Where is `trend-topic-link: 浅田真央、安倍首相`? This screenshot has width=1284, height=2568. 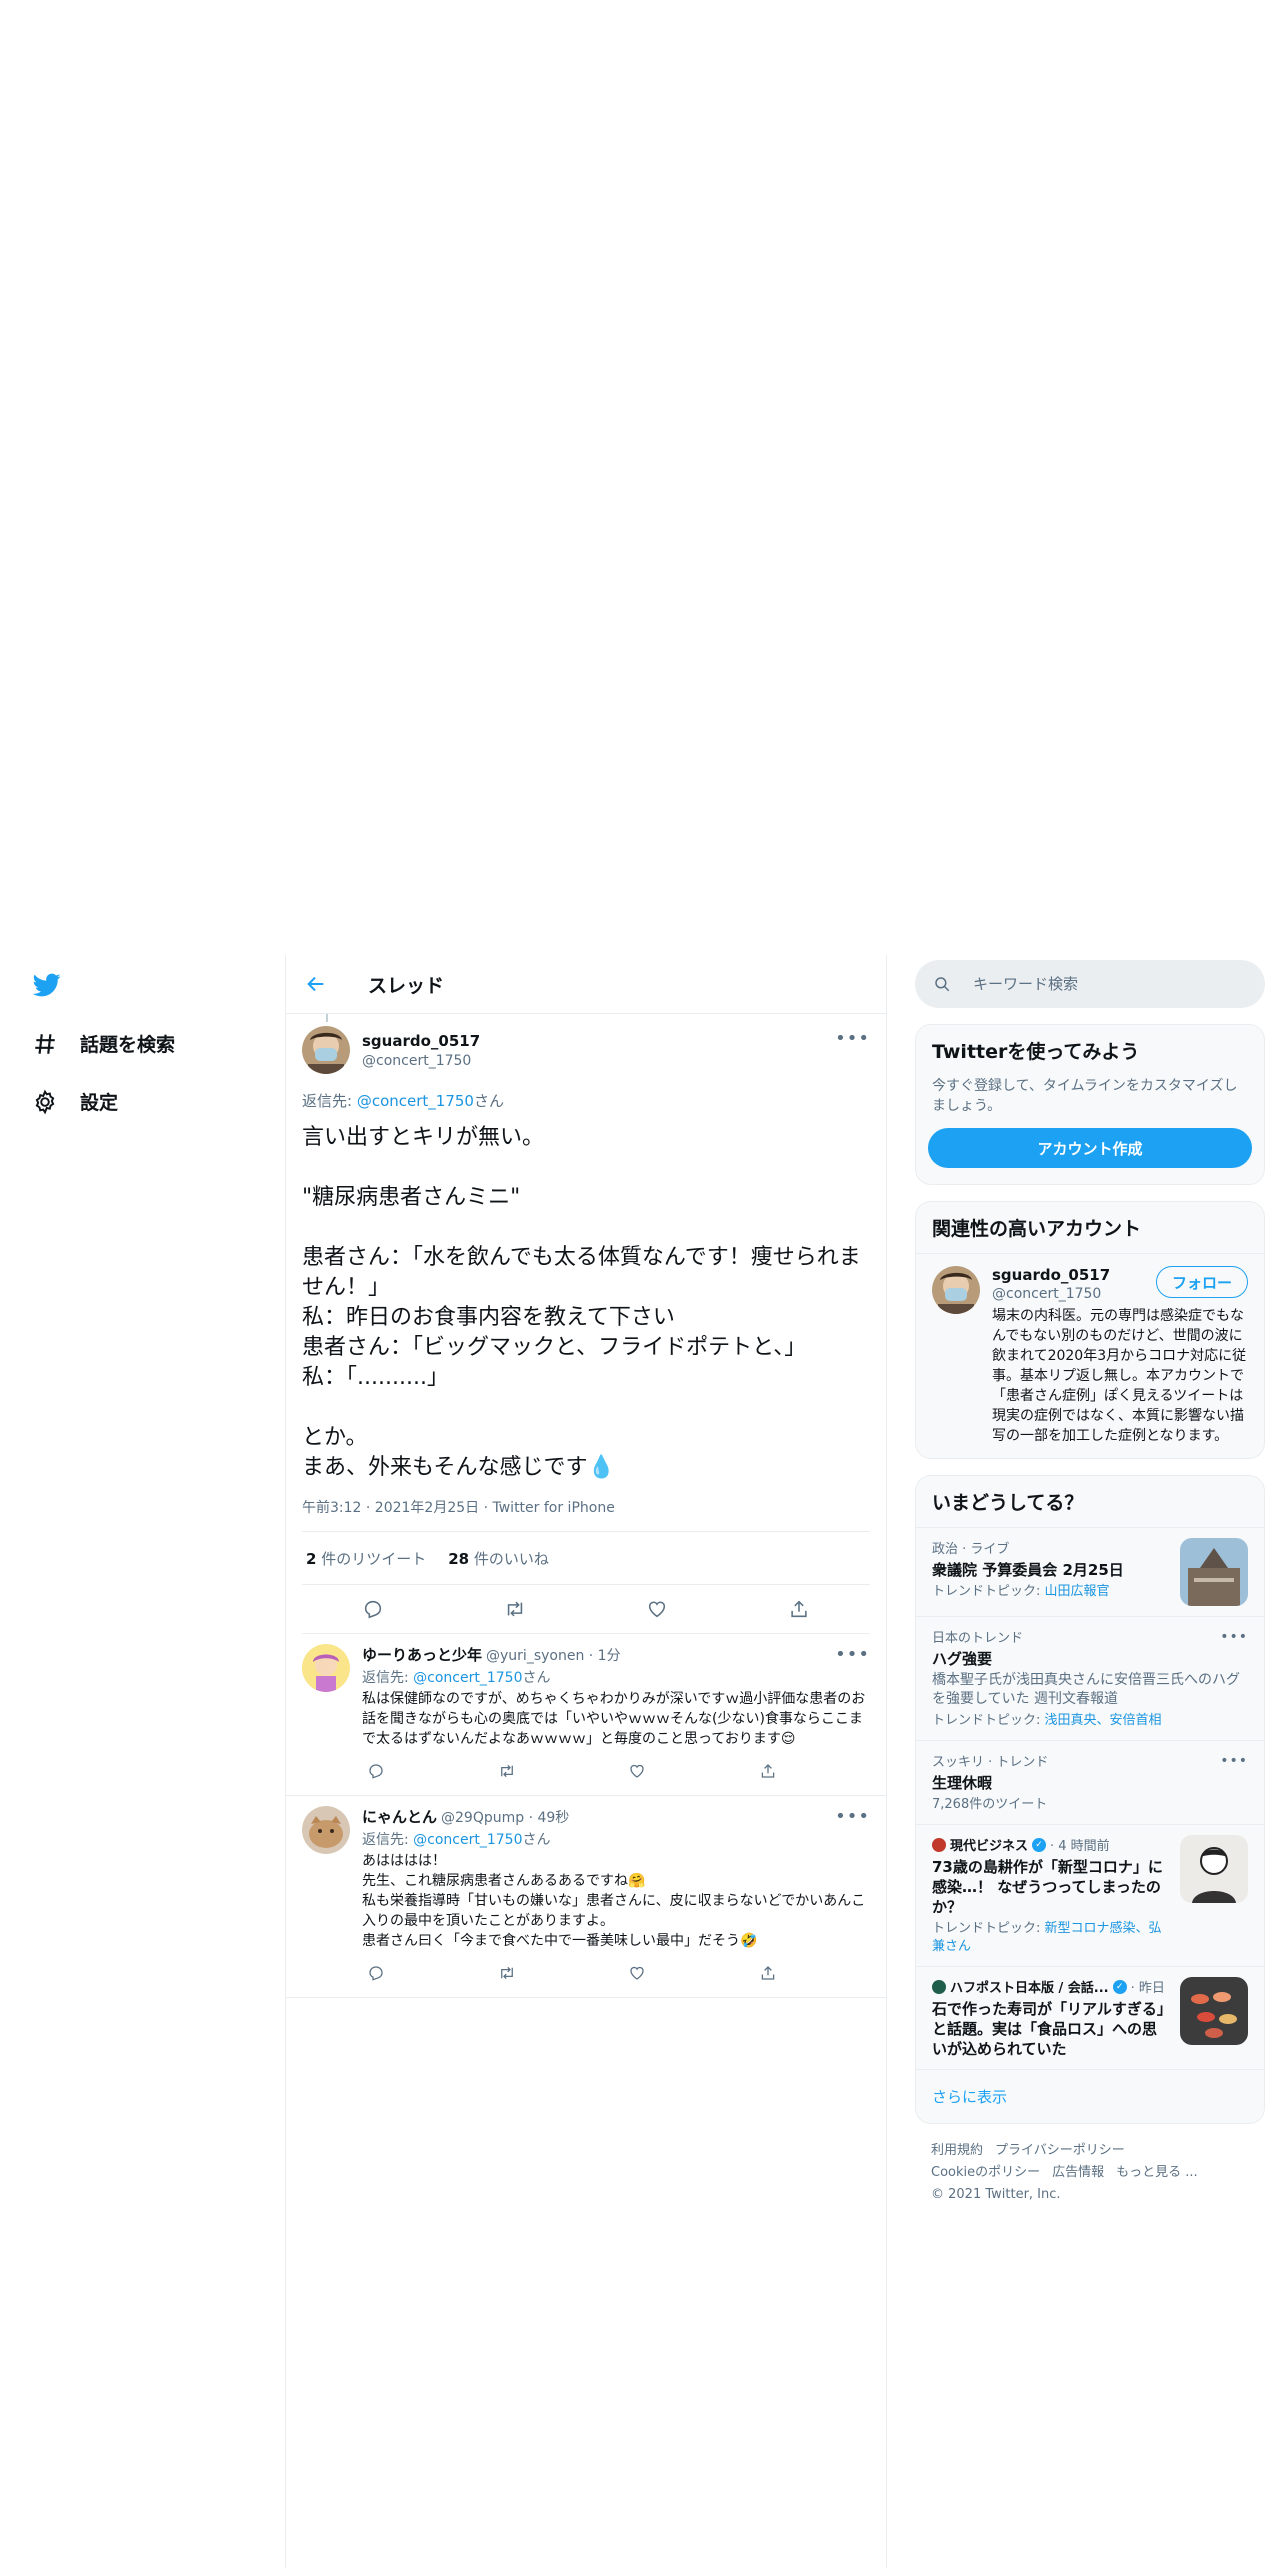 trend-topic-link: 浅田真央、安倍首相 is located at coordinates (1103, 1720).